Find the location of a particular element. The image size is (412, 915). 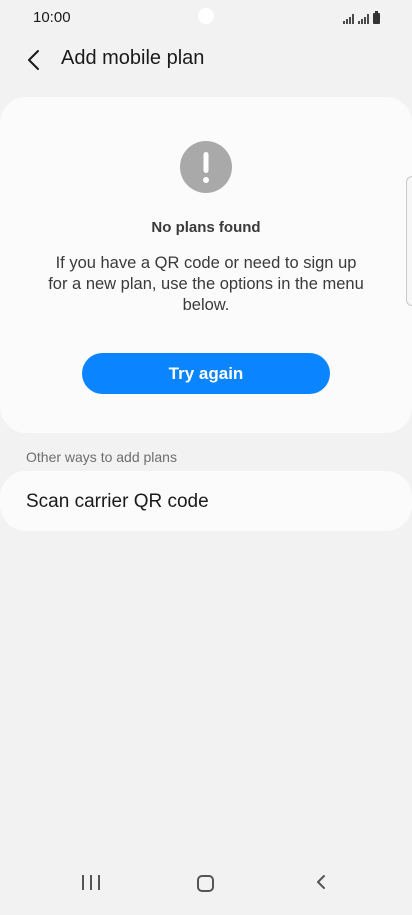

no-plans-title: No plans found is located at coordinates (206, 227).